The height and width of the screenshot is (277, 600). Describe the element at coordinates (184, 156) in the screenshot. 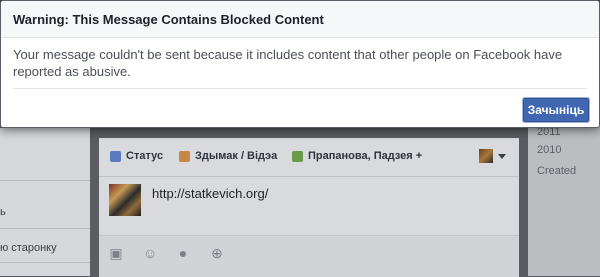

I see `photo-icon` at that location.